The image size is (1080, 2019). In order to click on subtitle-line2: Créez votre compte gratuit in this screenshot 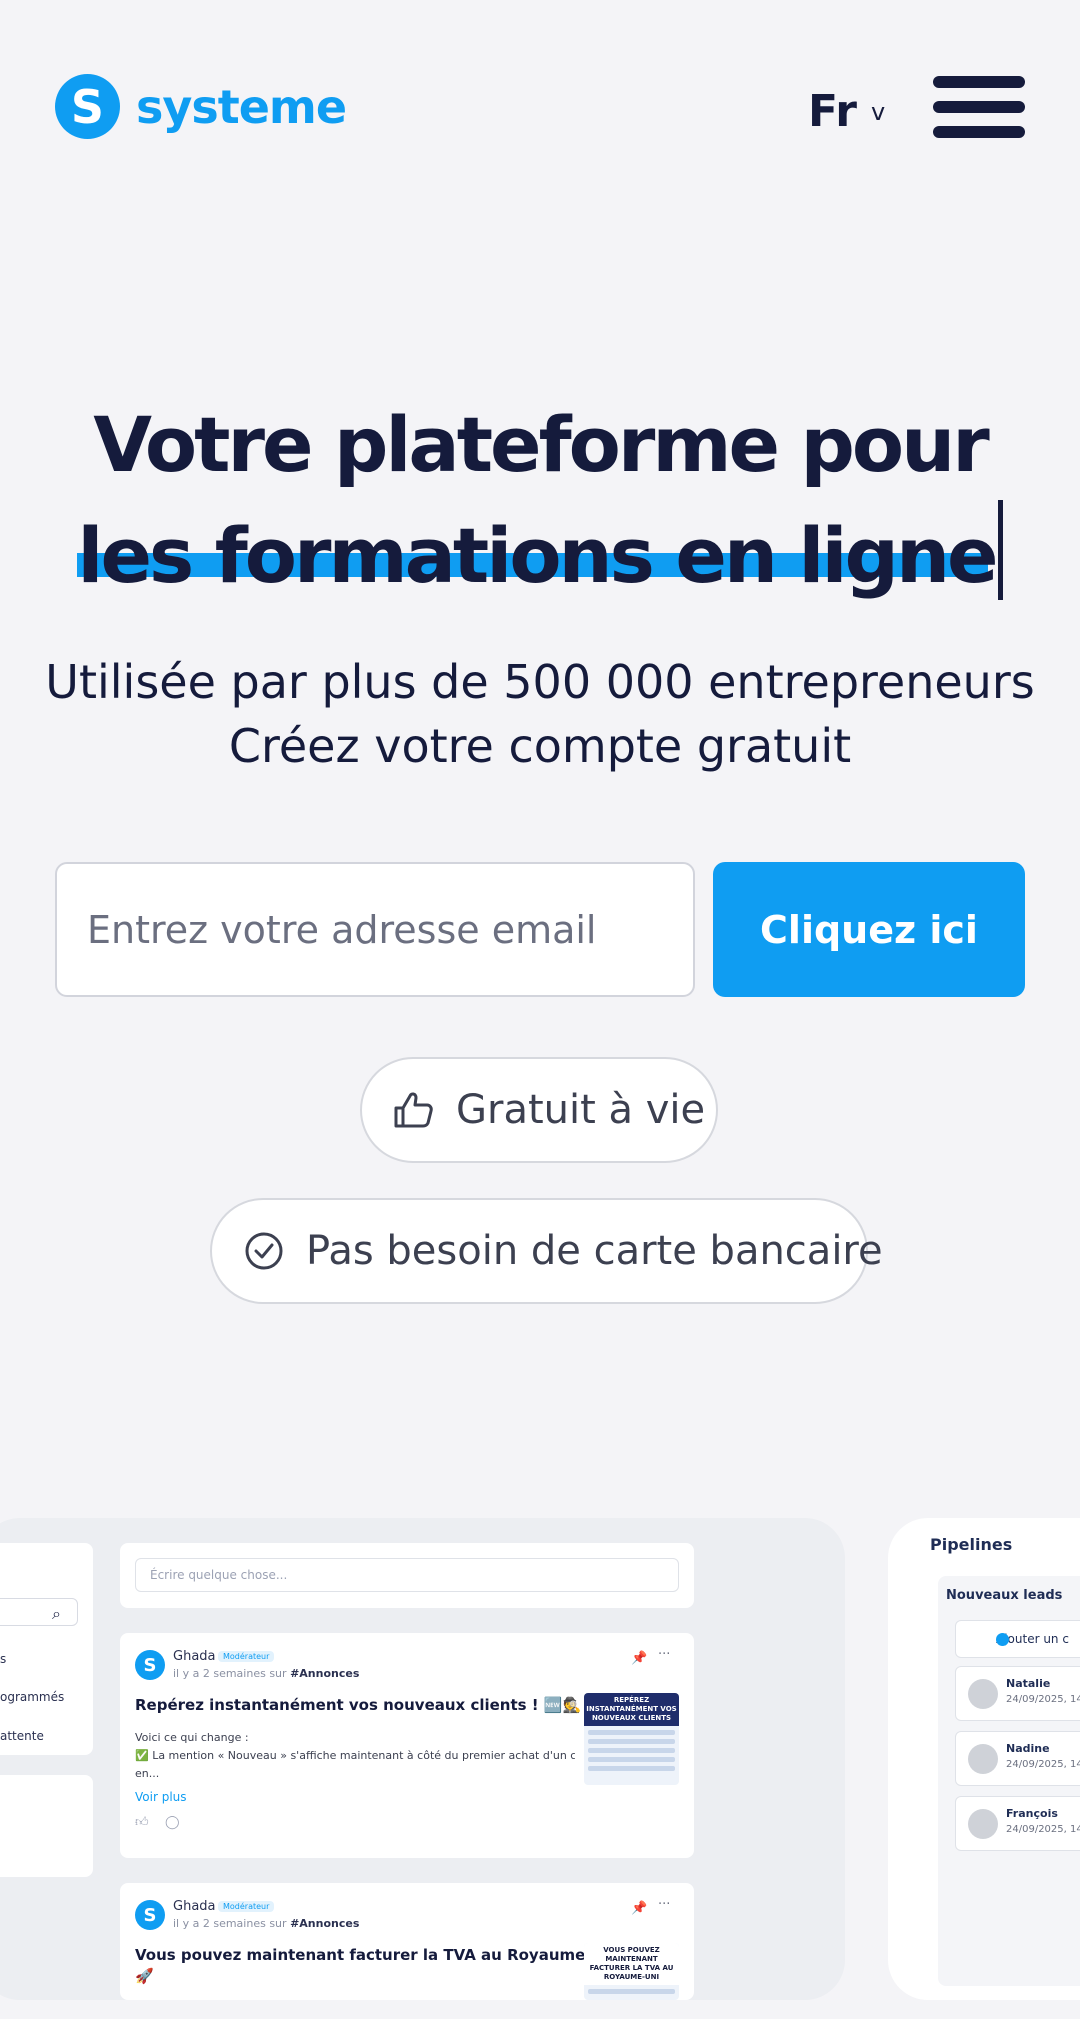, I will do `click(540, 746)`.